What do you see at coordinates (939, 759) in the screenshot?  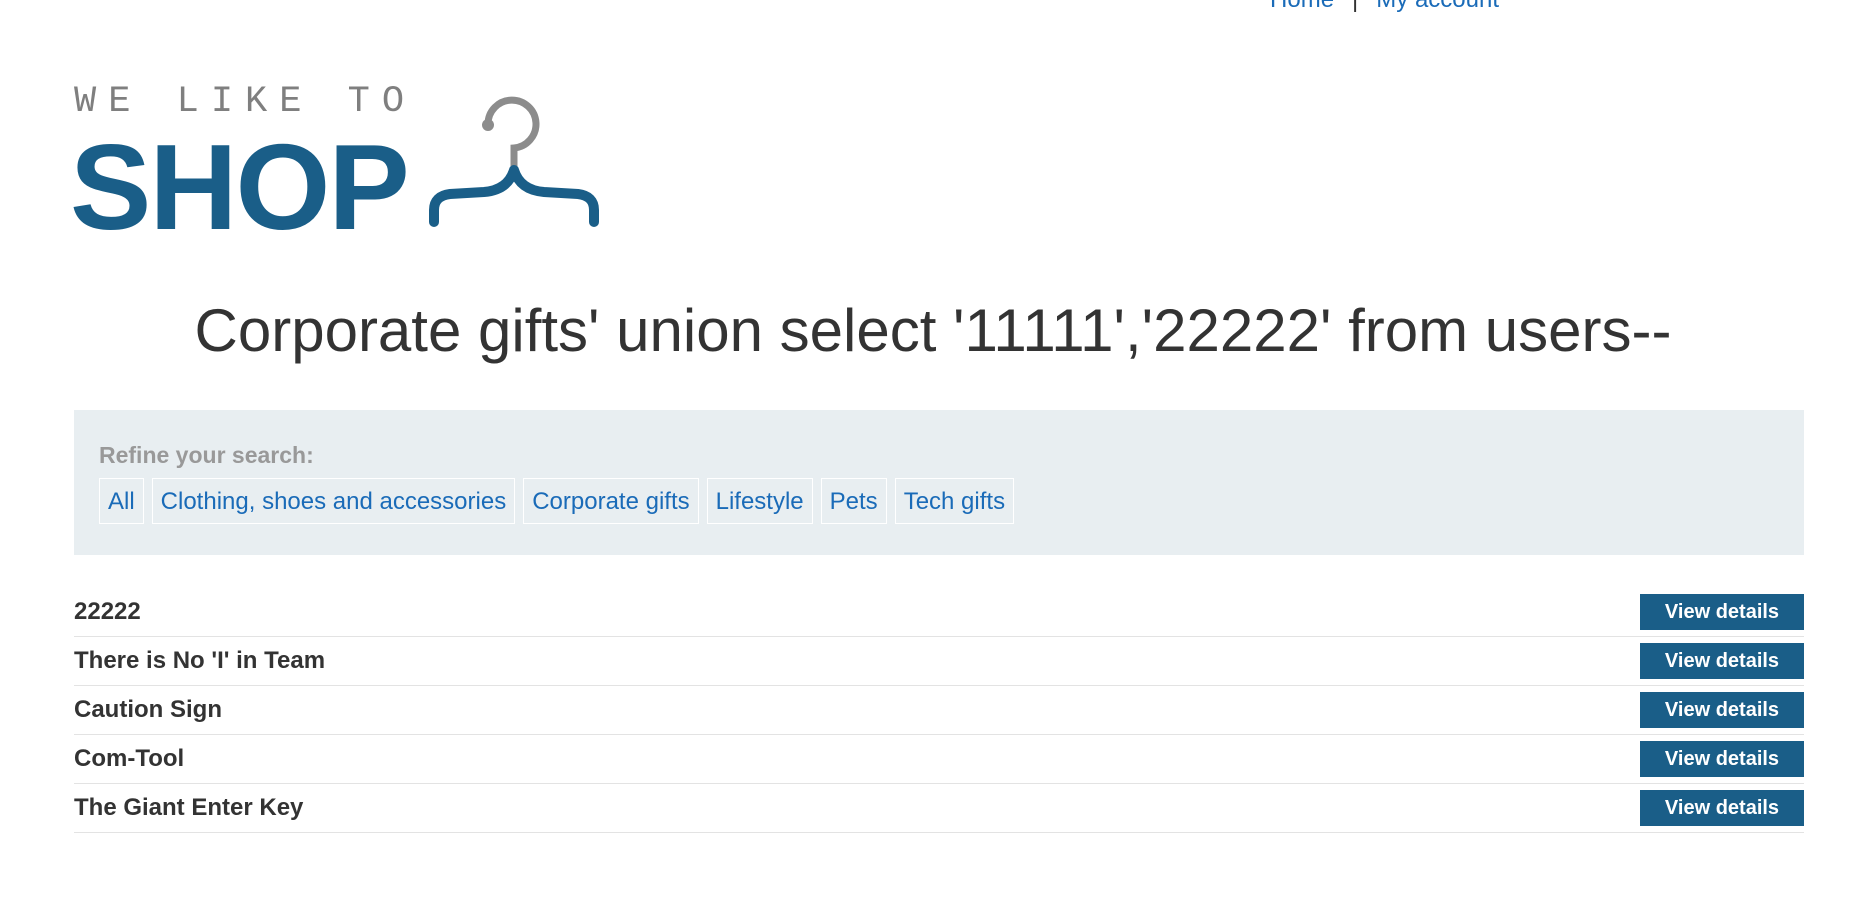 I see `table-row: Com-Tool View details` at bounding box center [939, 759].